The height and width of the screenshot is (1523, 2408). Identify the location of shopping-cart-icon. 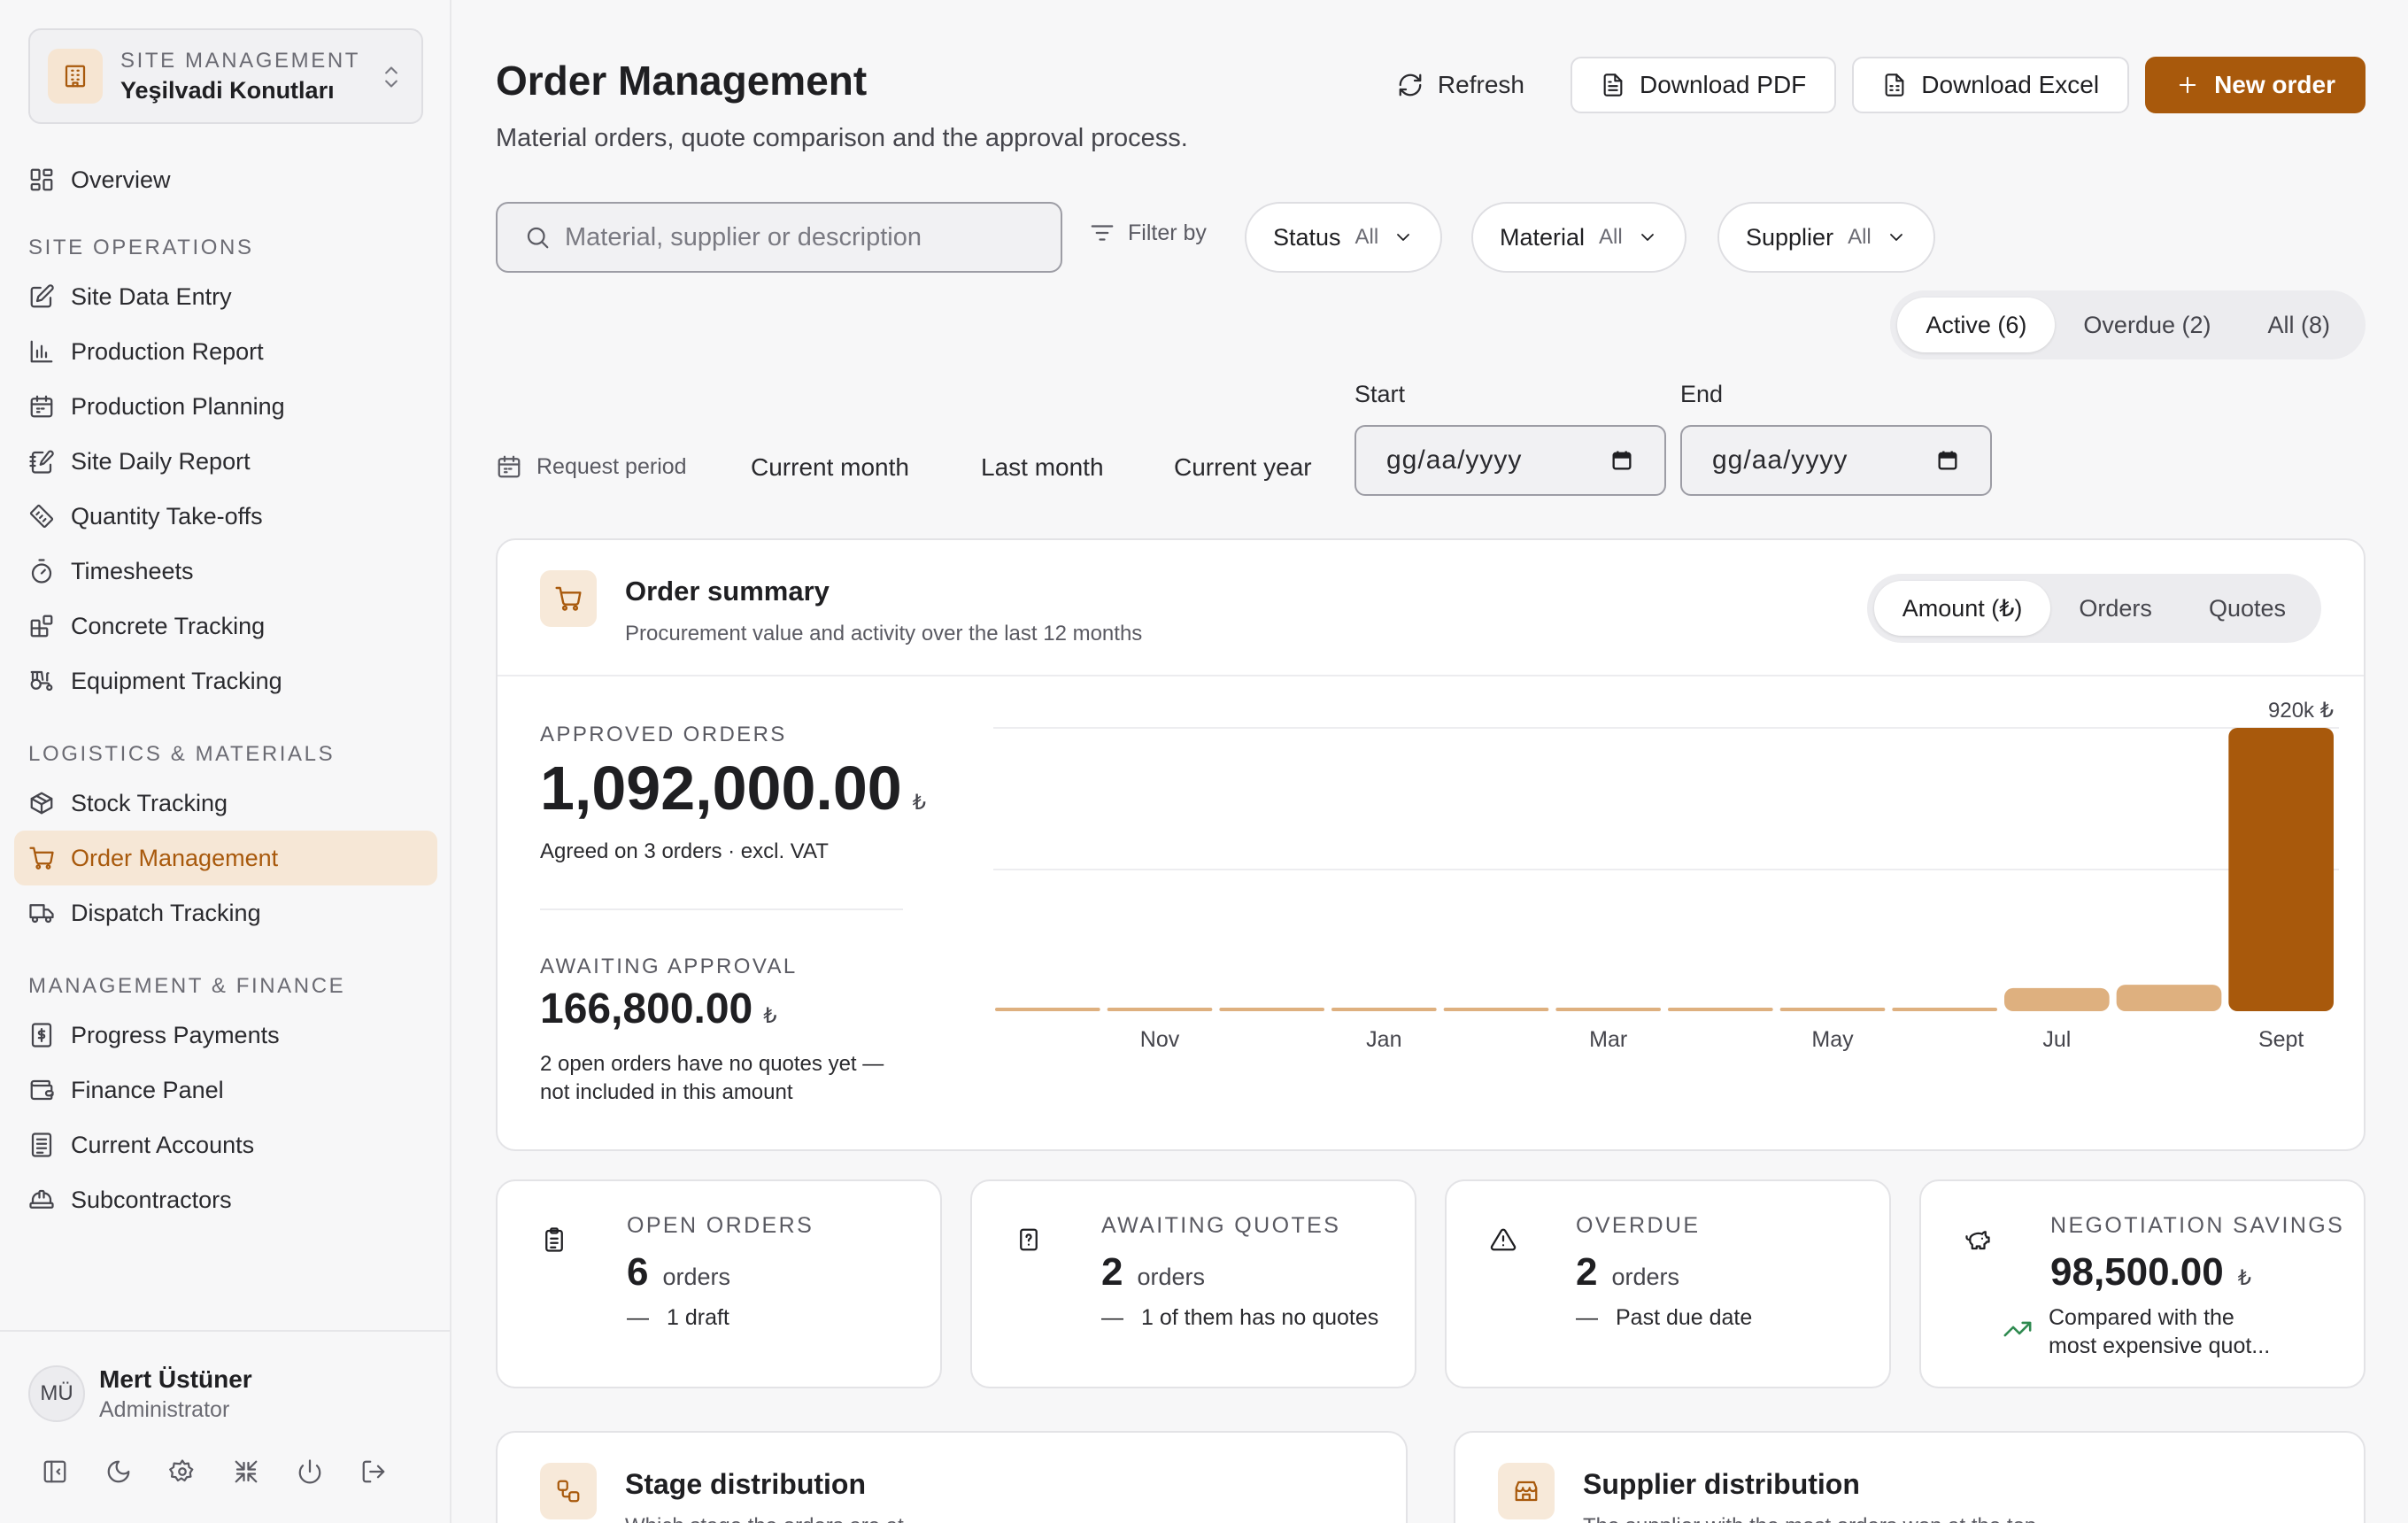
(568, 598).